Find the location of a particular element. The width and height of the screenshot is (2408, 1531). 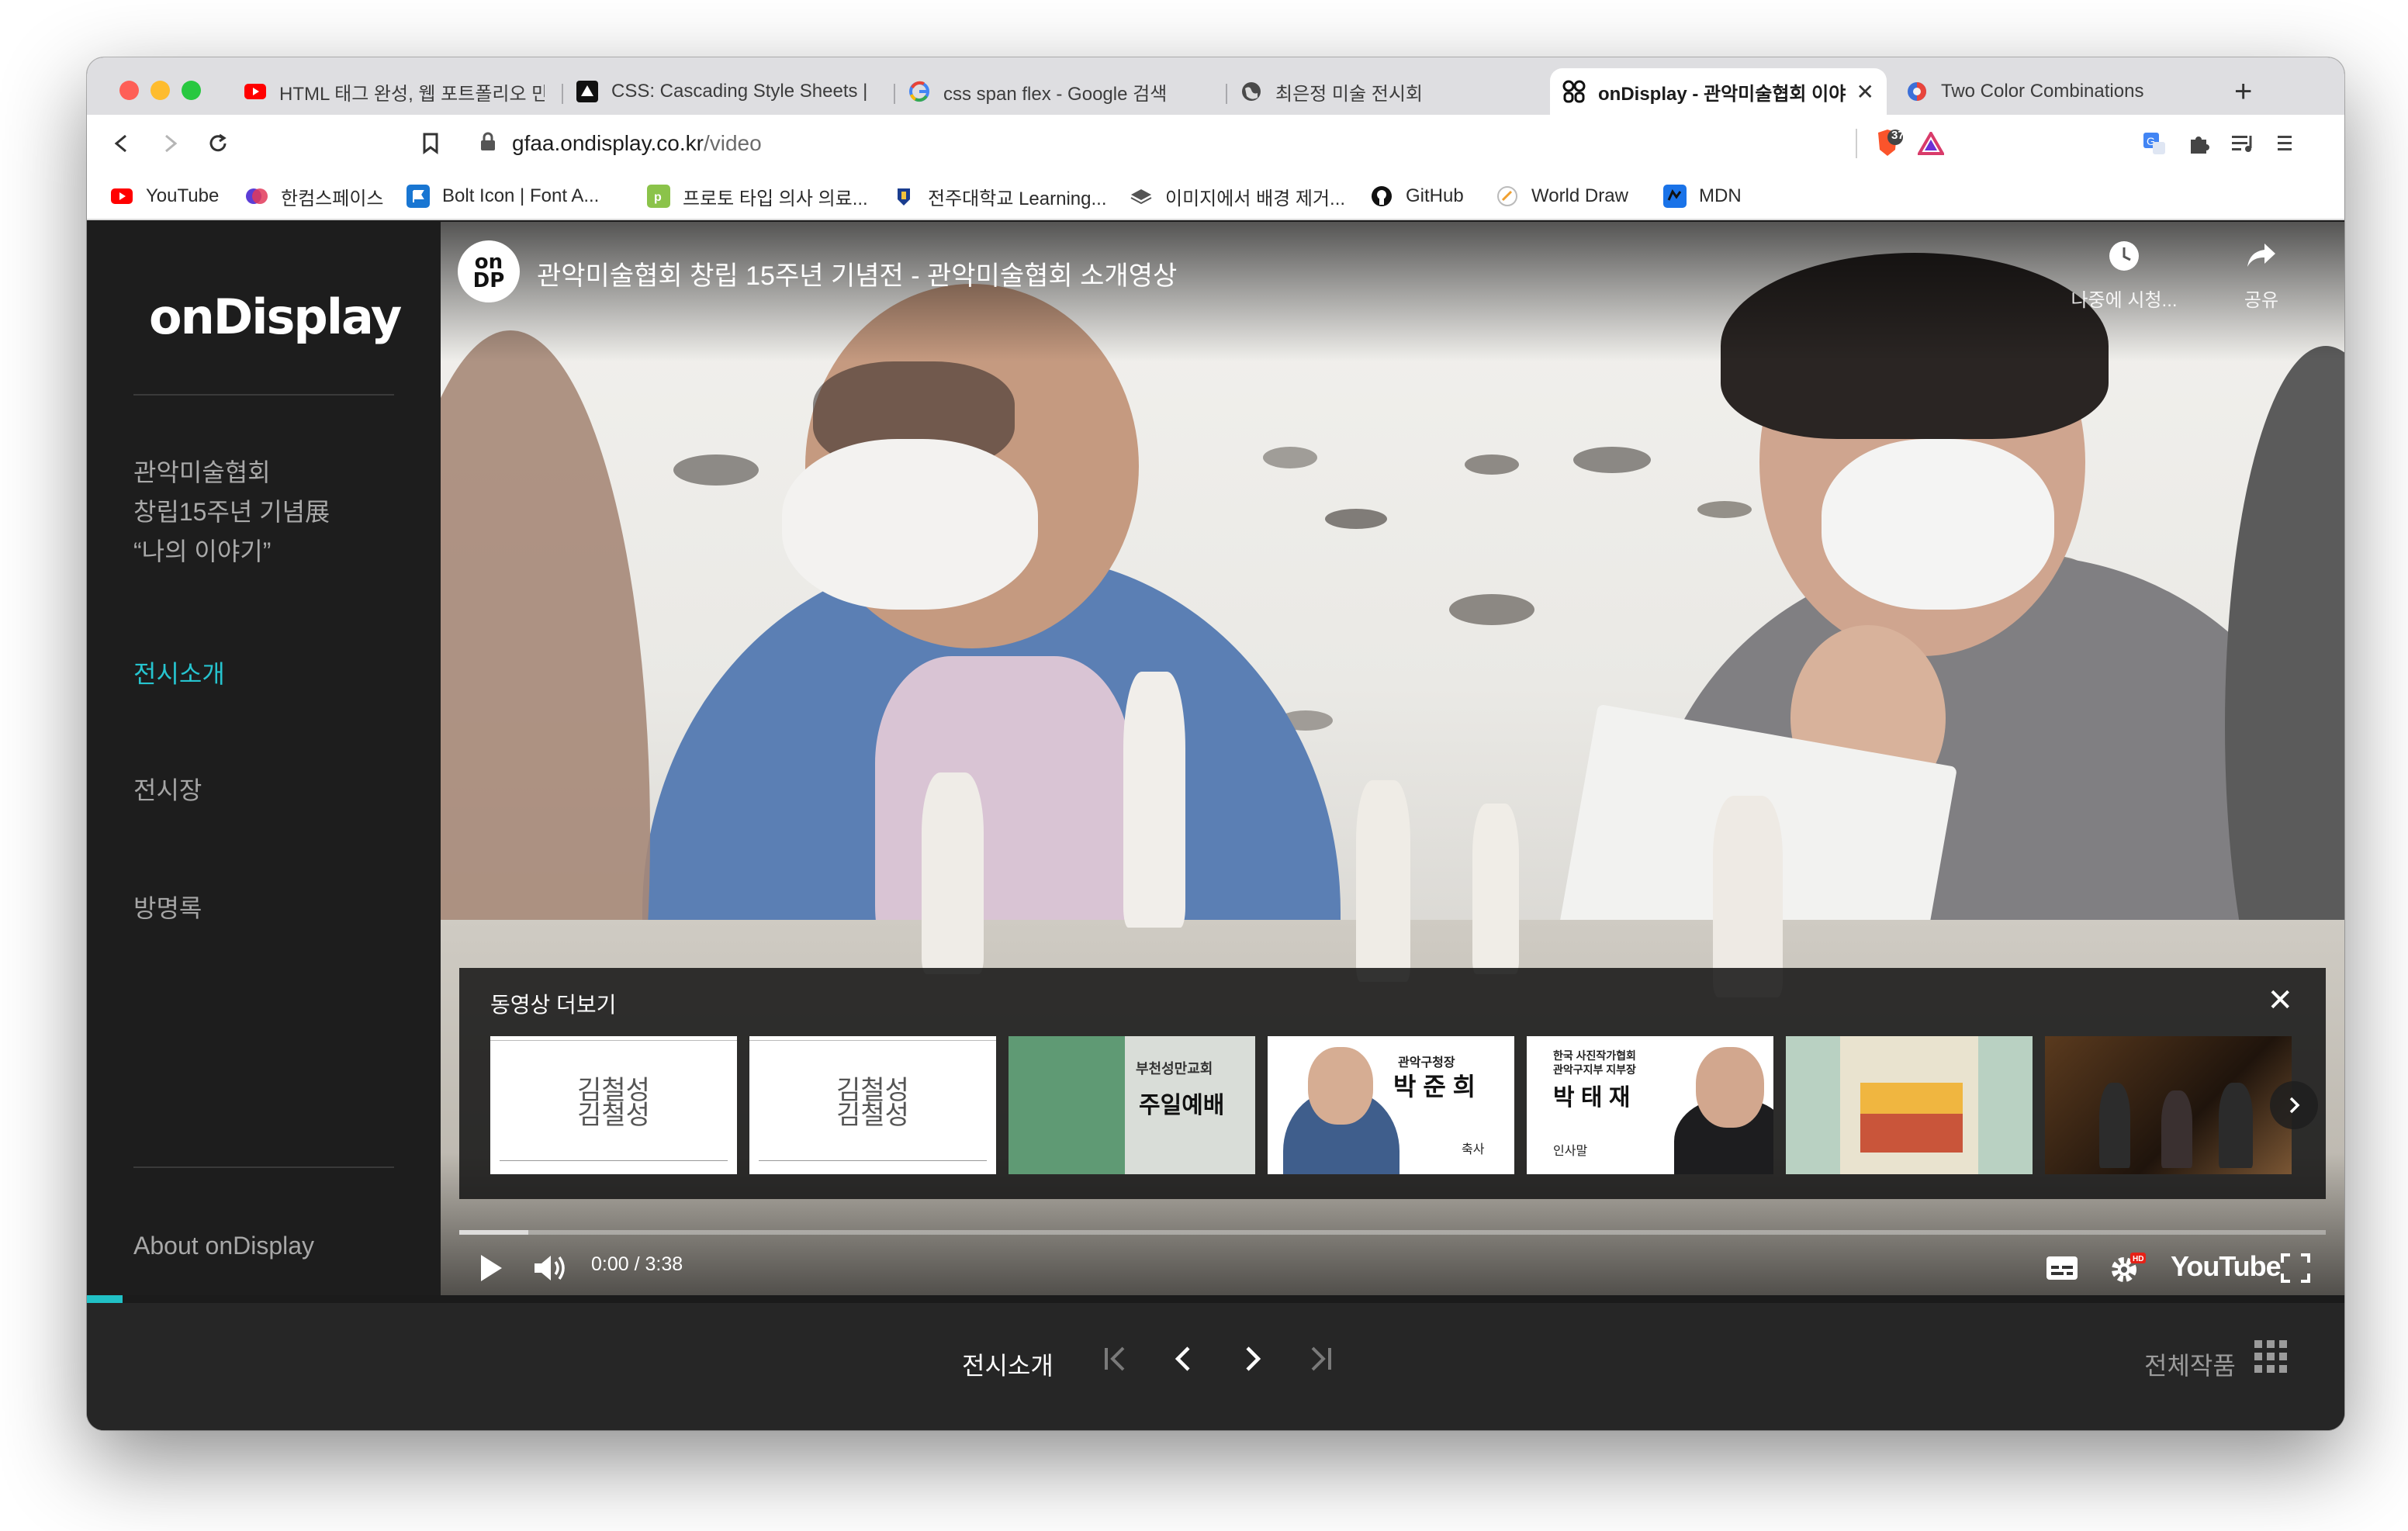

tab-gallery: 최은정 미술 전시회 is located at coordinates (1390, 91).